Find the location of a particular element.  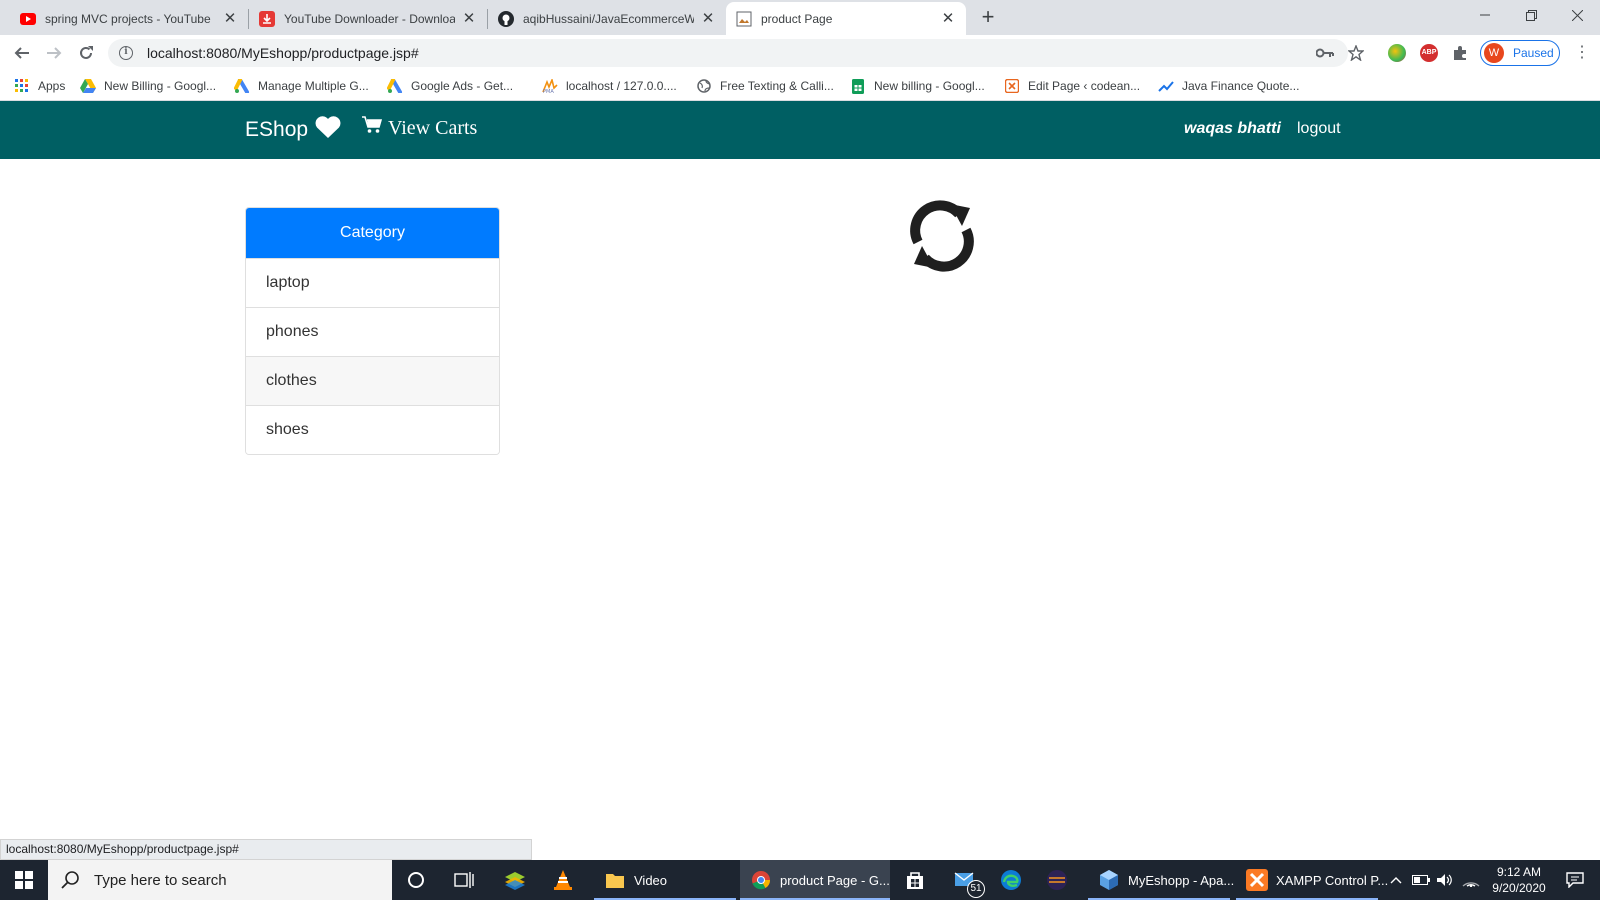

bluestacks-icon is located at coordinates (515, 880).